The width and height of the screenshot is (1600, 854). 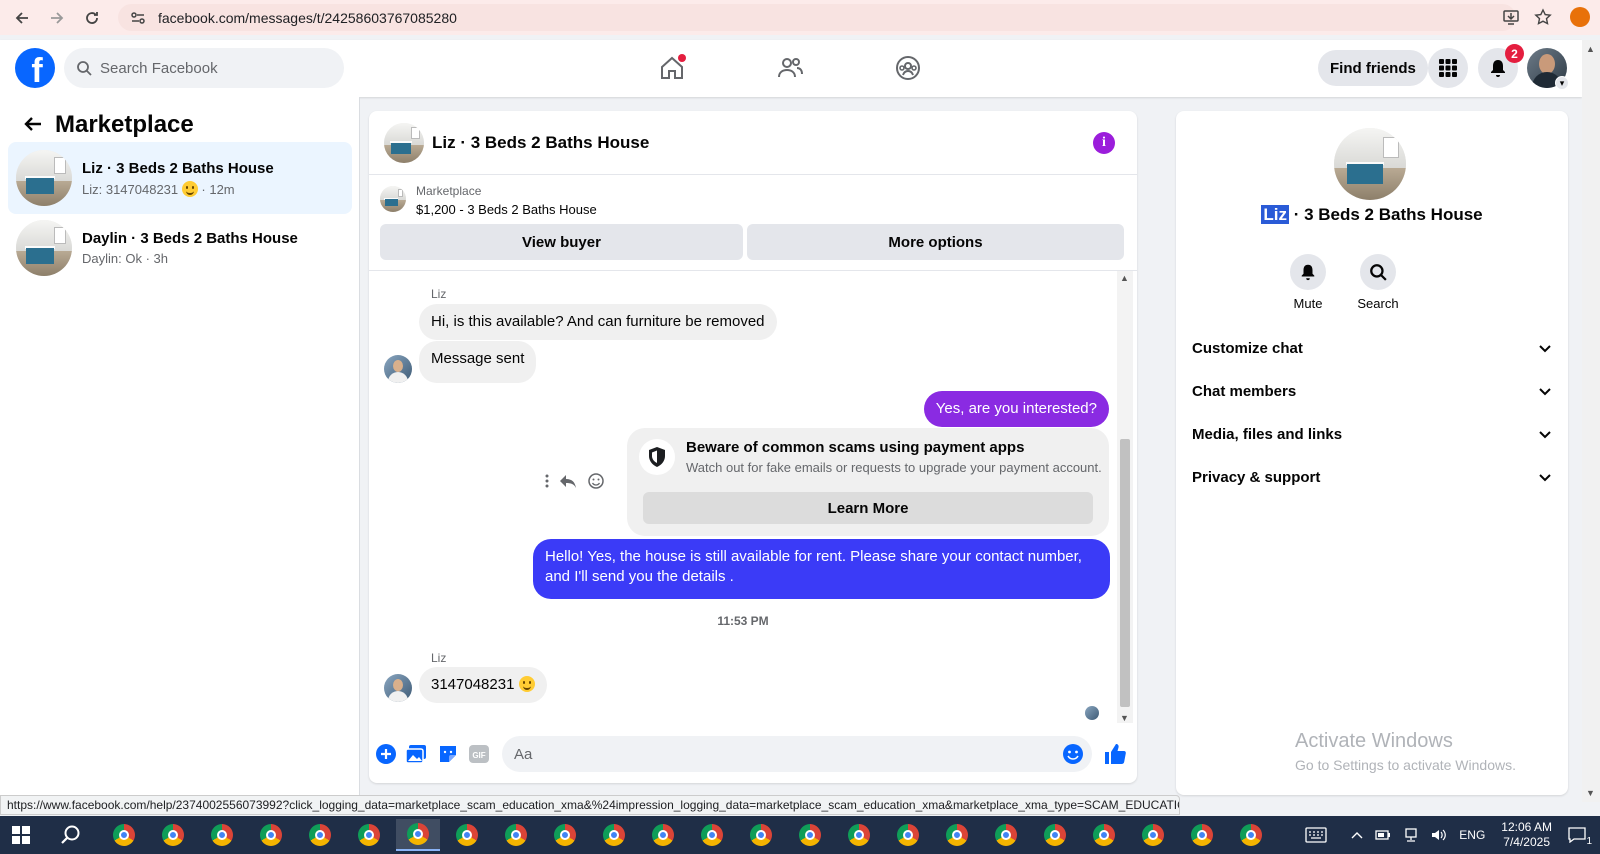 What do you see at coordinates (540, 143) in the screenshot?
I see `chat-title: Liz · 3 Beds 2 Baths House` at bounding box center [540, 143].